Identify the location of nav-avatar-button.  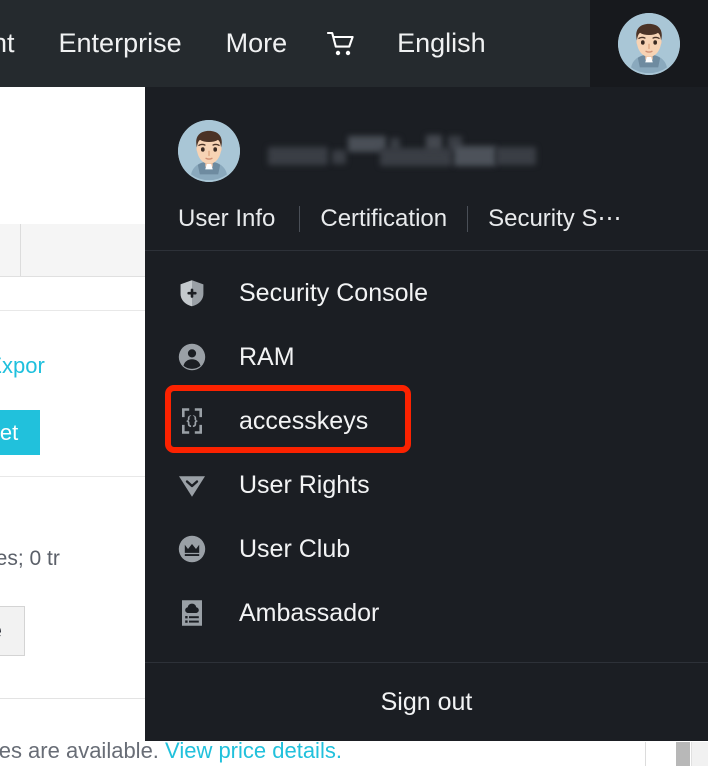
(649, 43).